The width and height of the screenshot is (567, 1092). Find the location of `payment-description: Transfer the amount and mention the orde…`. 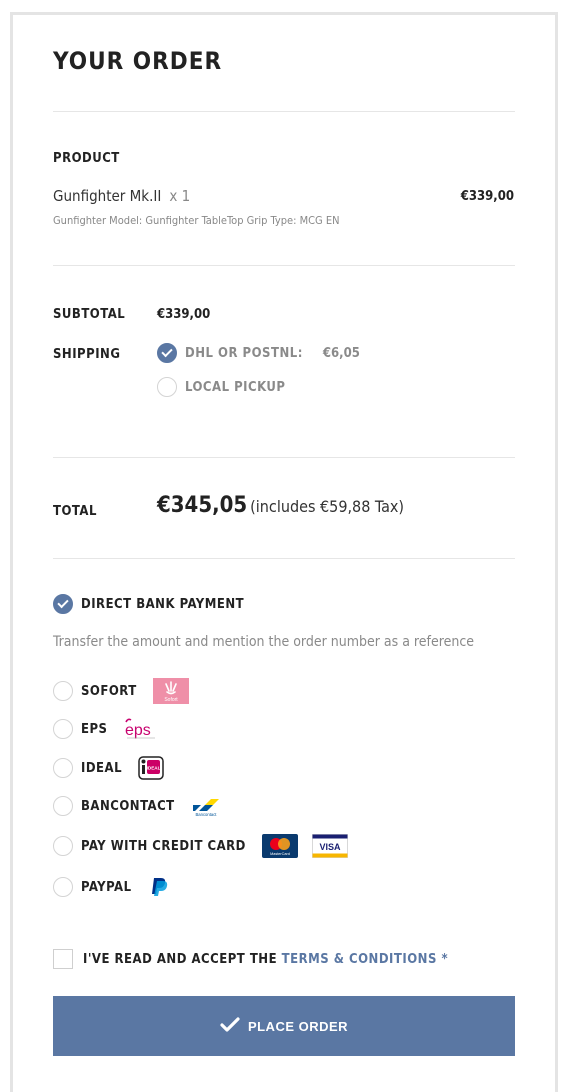

payment-description: Transfer the amount and mention the orde… is located at coordinates (263, 642).